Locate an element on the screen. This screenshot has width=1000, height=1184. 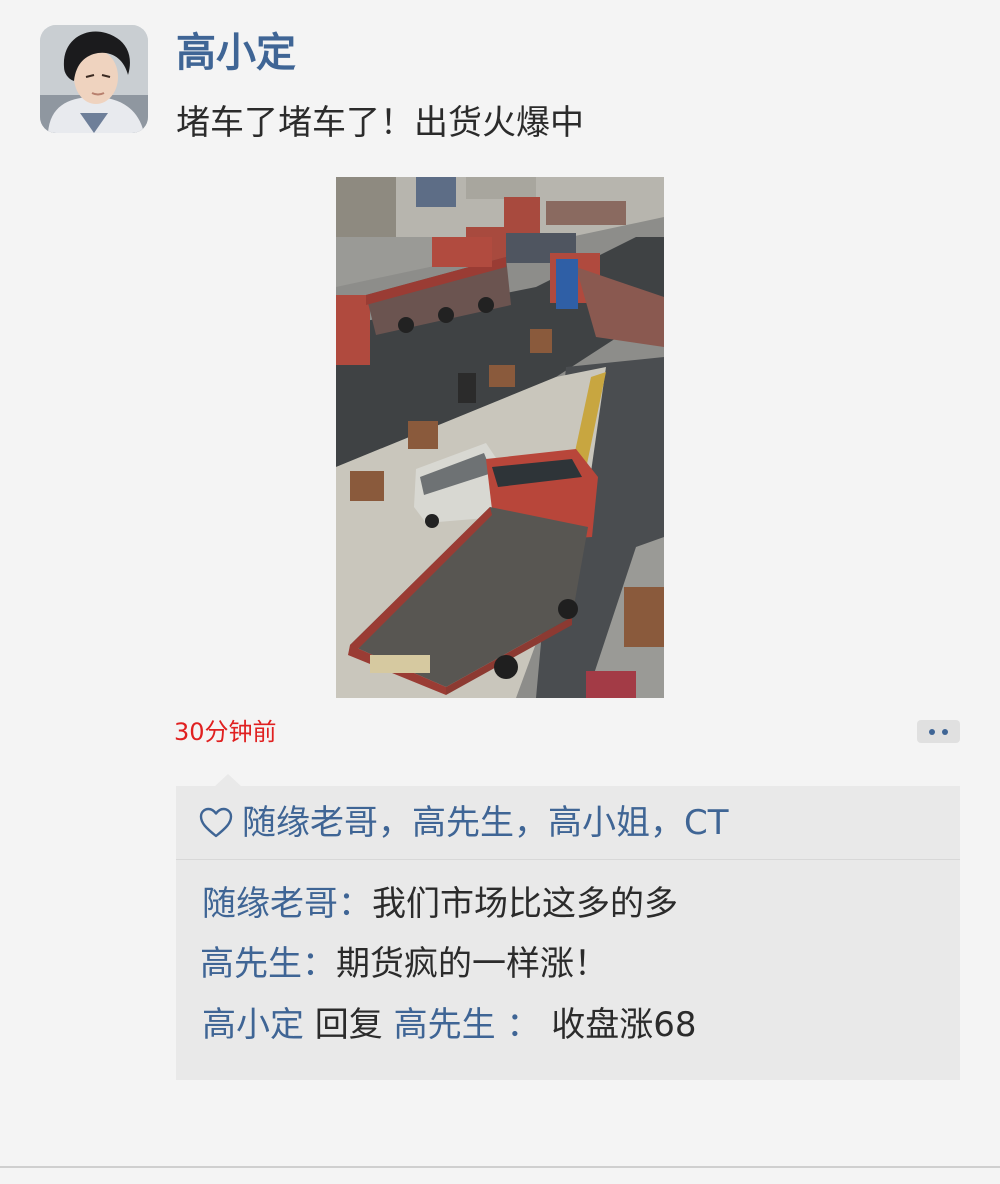
post-time: 30分钟前 is located at coordinates (225, 732).